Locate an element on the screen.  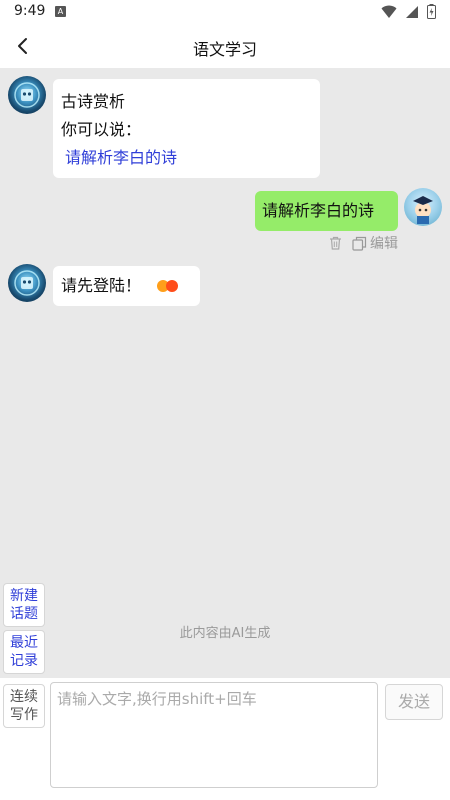
button-label-line: 最近 is located at coordinates (24, 643).